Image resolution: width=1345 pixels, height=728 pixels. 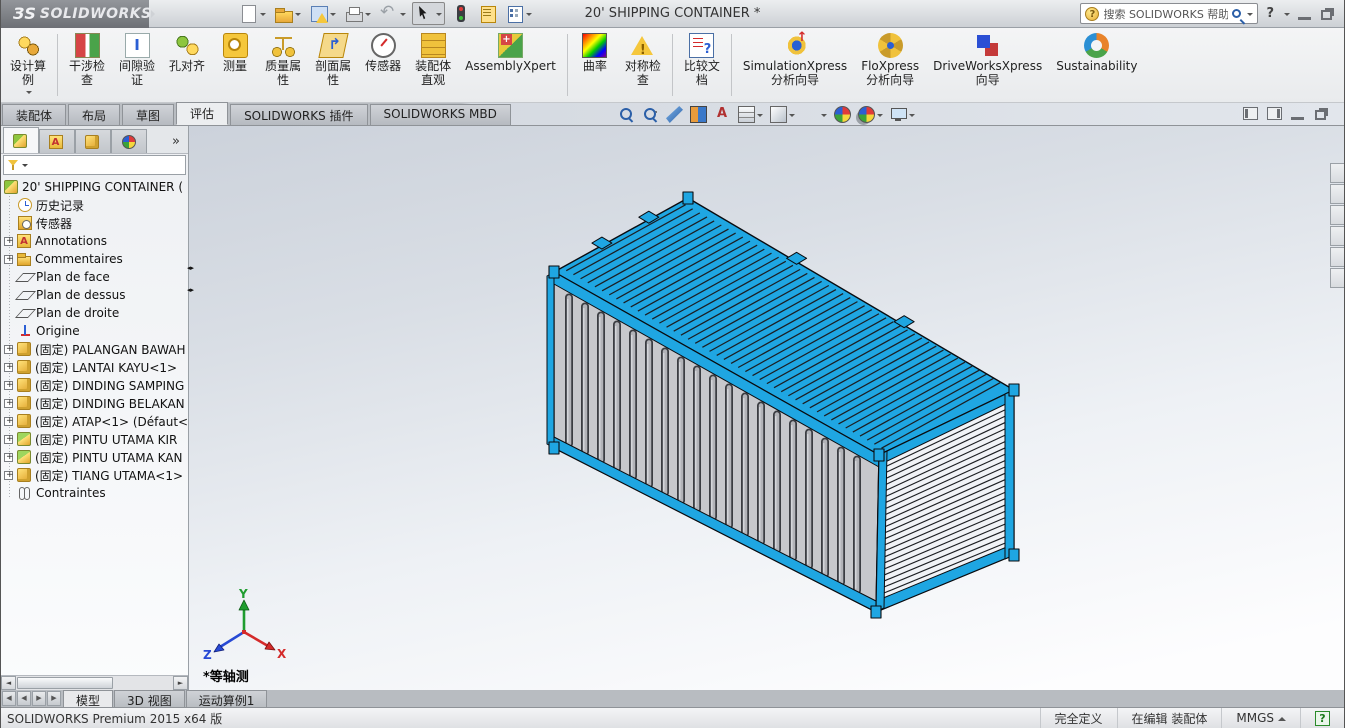 I want to click on symmetry-button: 对称检查, so click(x=643, y=65).